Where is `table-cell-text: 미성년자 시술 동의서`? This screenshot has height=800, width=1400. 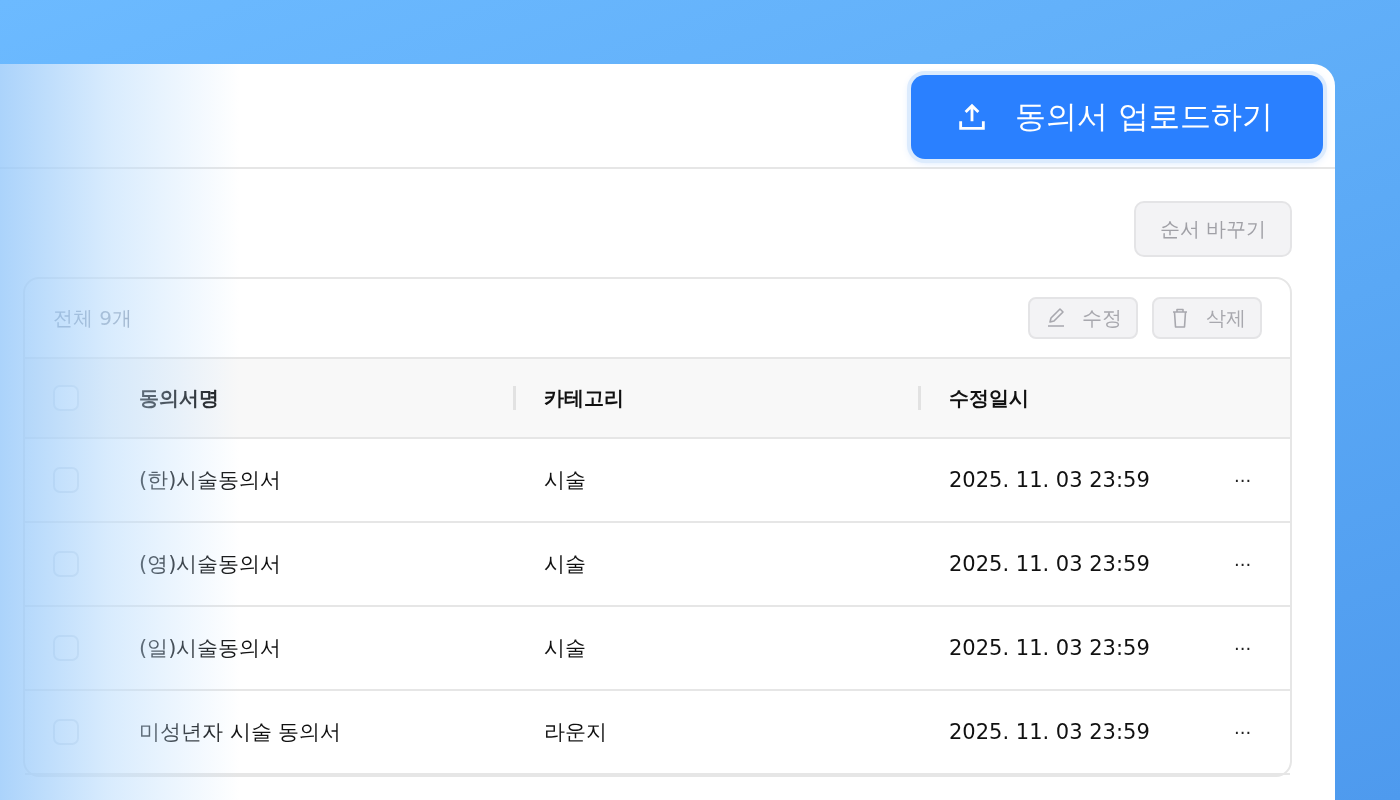
table-cell-text: 미성년자 시술 동의서 is located at coordinates (240, 732).